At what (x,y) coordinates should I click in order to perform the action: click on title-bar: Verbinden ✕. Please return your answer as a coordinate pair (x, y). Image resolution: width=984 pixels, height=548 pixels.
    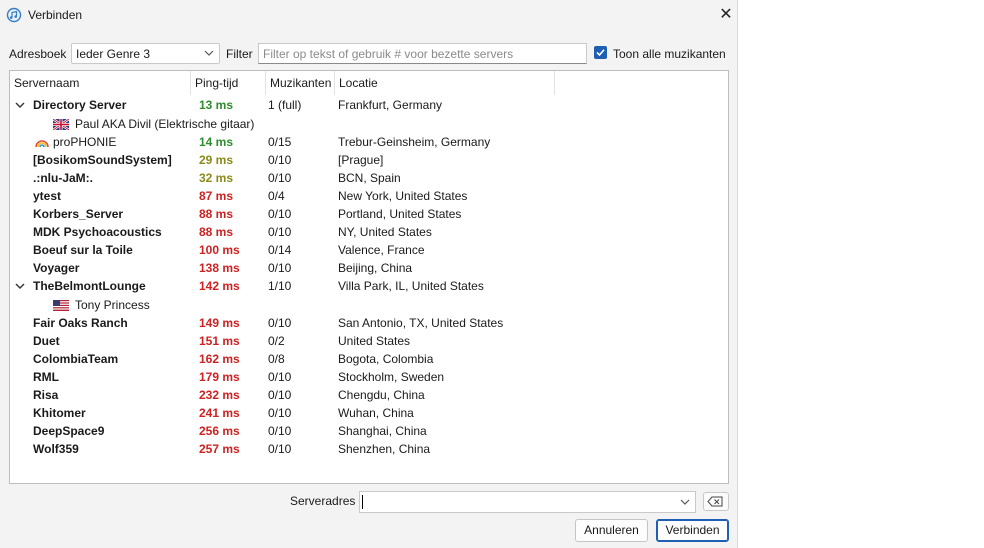
    Looking at the image, I should click on (368, 16).